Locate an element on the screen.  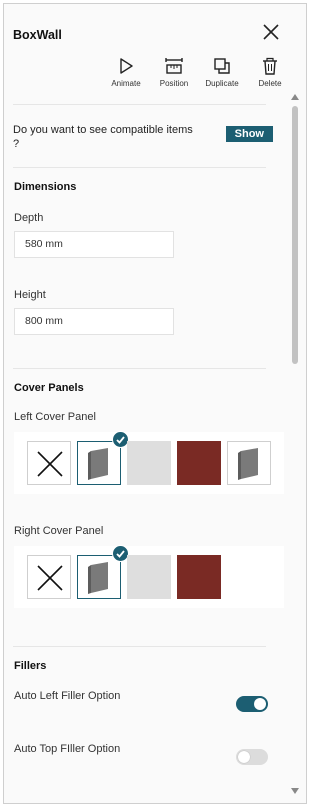
animate-button: Animate is located at coordinates (126, 72).